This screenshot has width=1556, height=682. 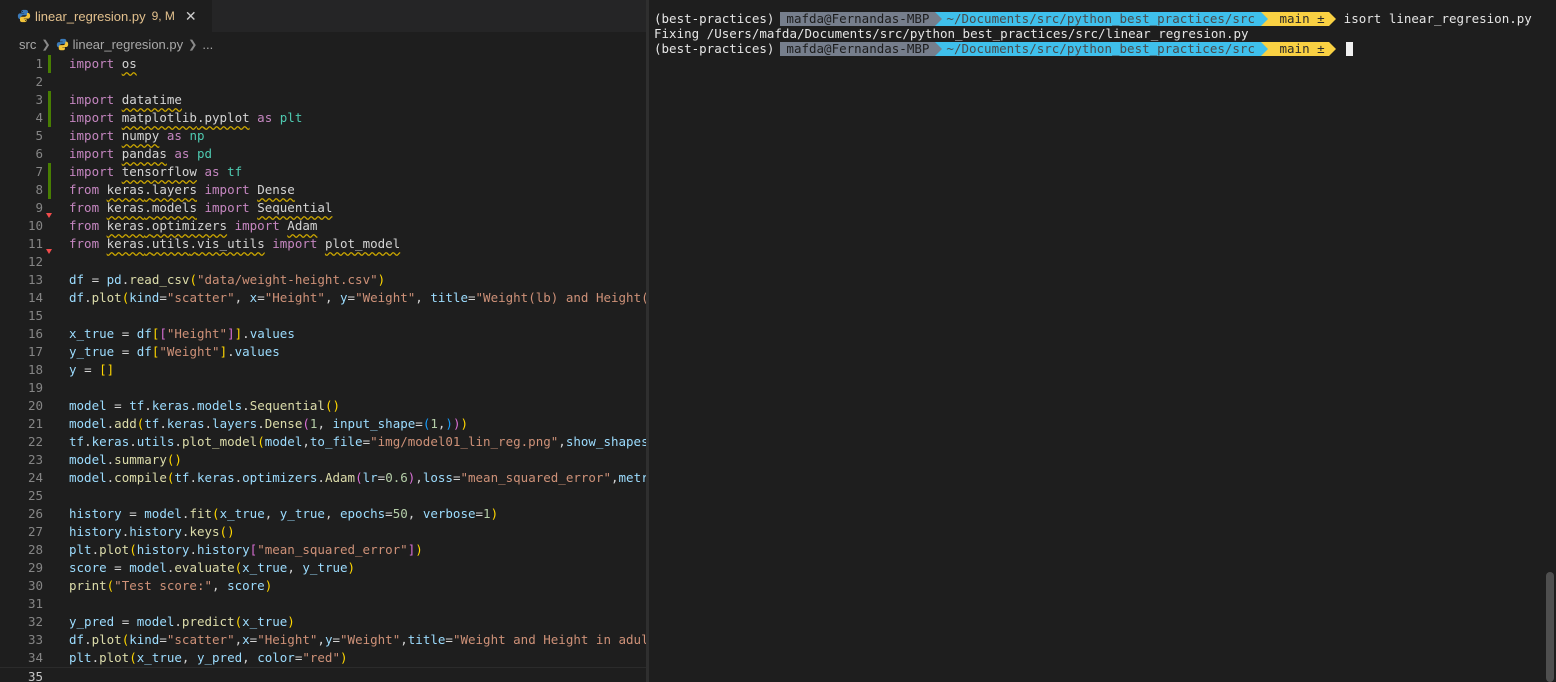 I want to click on code-line: 7 import tensorflow as tf, so click(x=323, y=172).